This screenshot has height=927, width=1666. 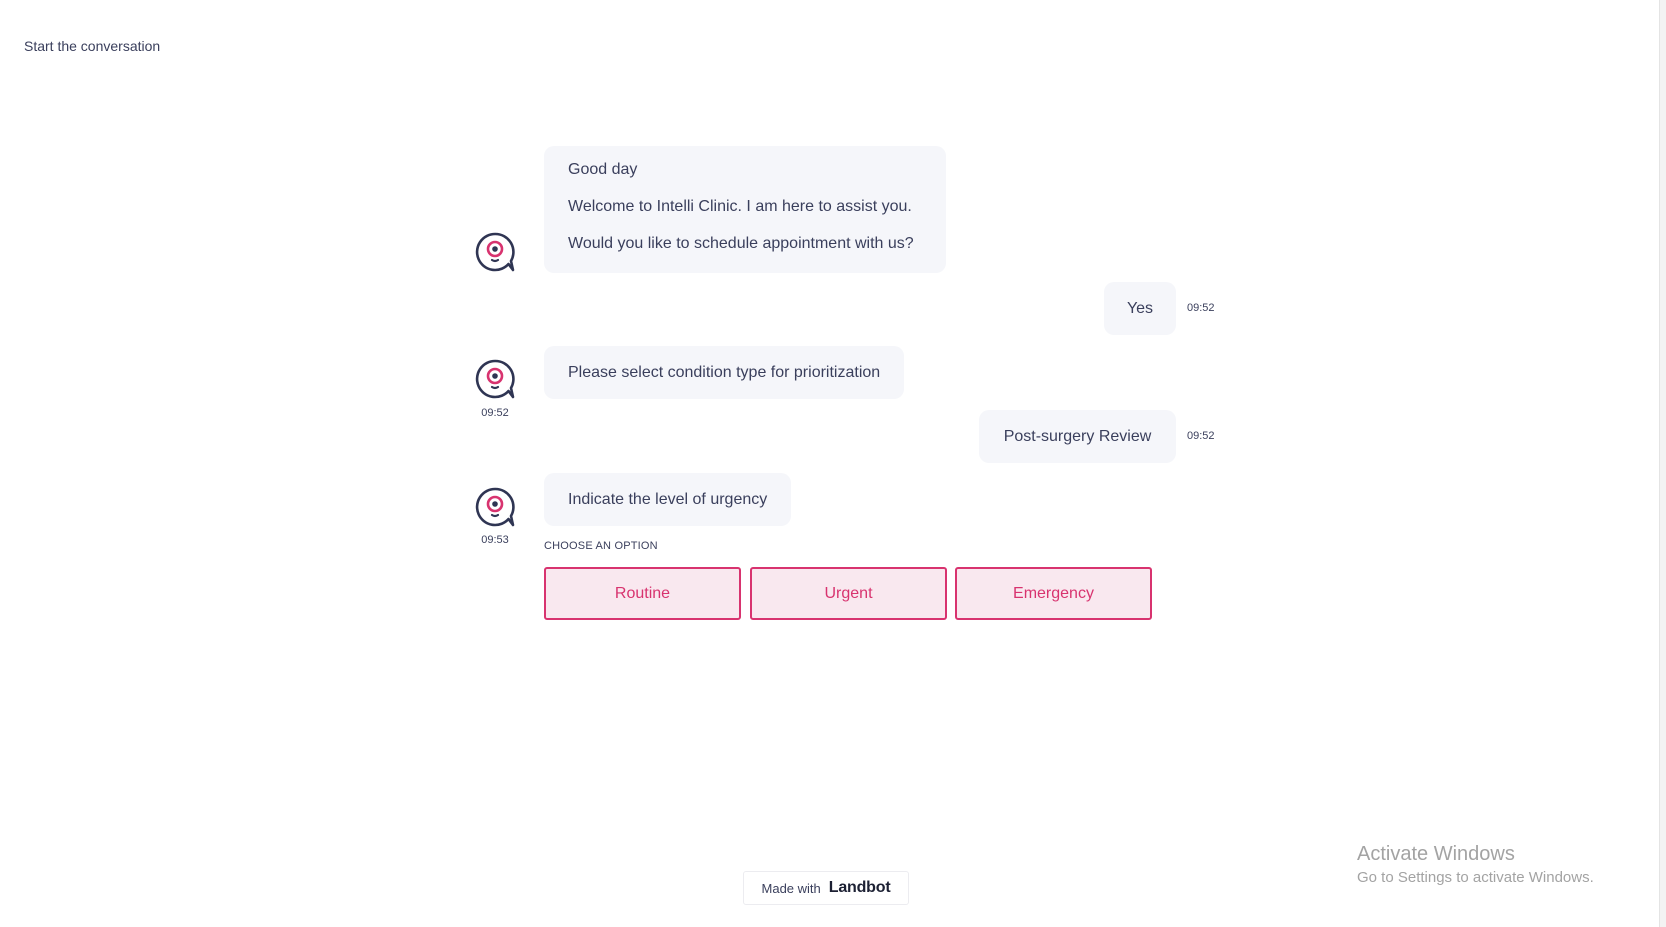 I want to click on option-emergency-button: Emergency, so click(x=1053, y=593).